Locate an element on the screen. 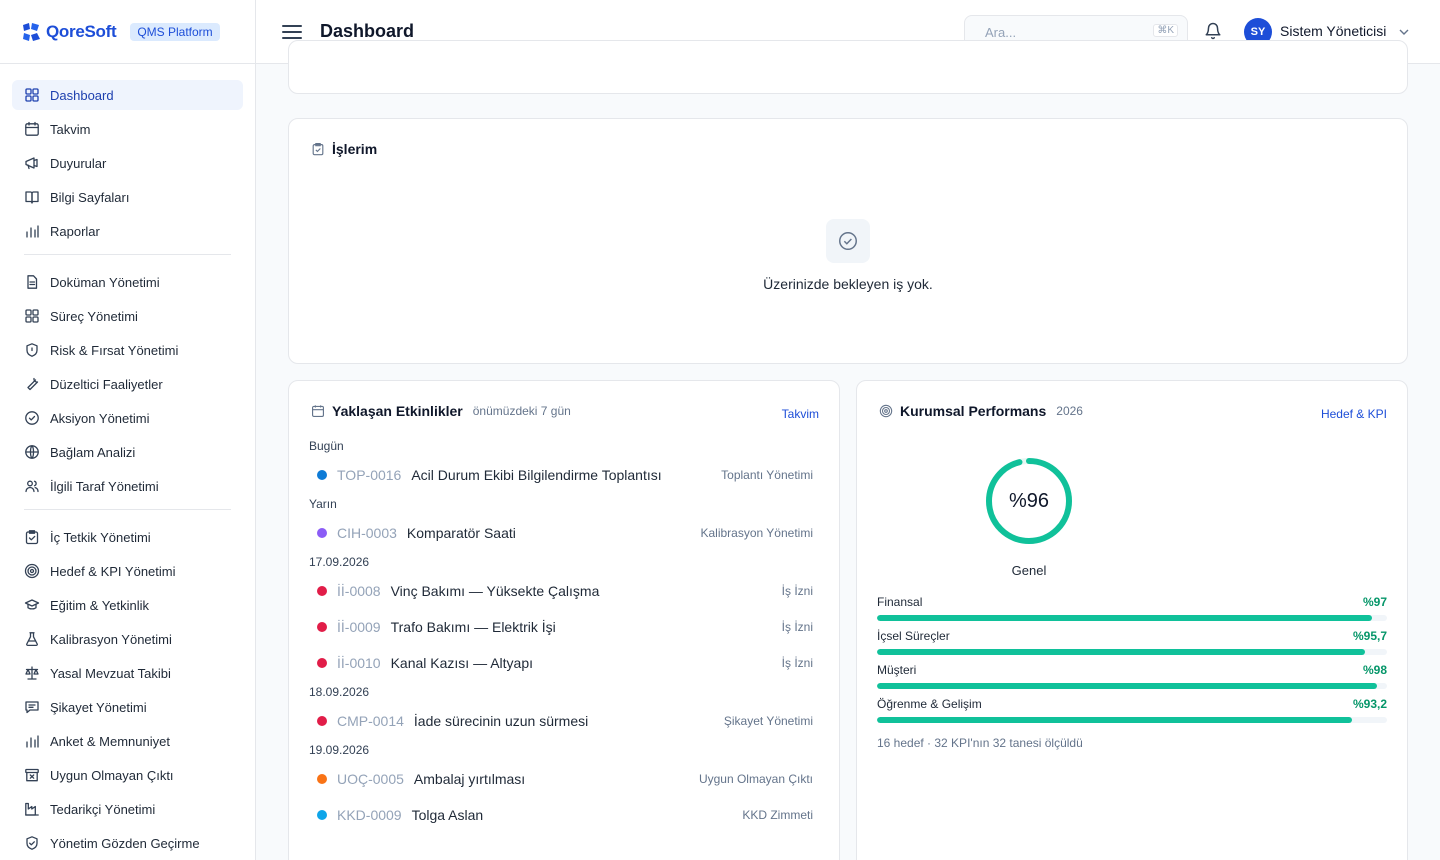 This screenshot has width=1440, height=860. kpi-name: Öğrenme & Gelişim is located at coordinates (929, 704).